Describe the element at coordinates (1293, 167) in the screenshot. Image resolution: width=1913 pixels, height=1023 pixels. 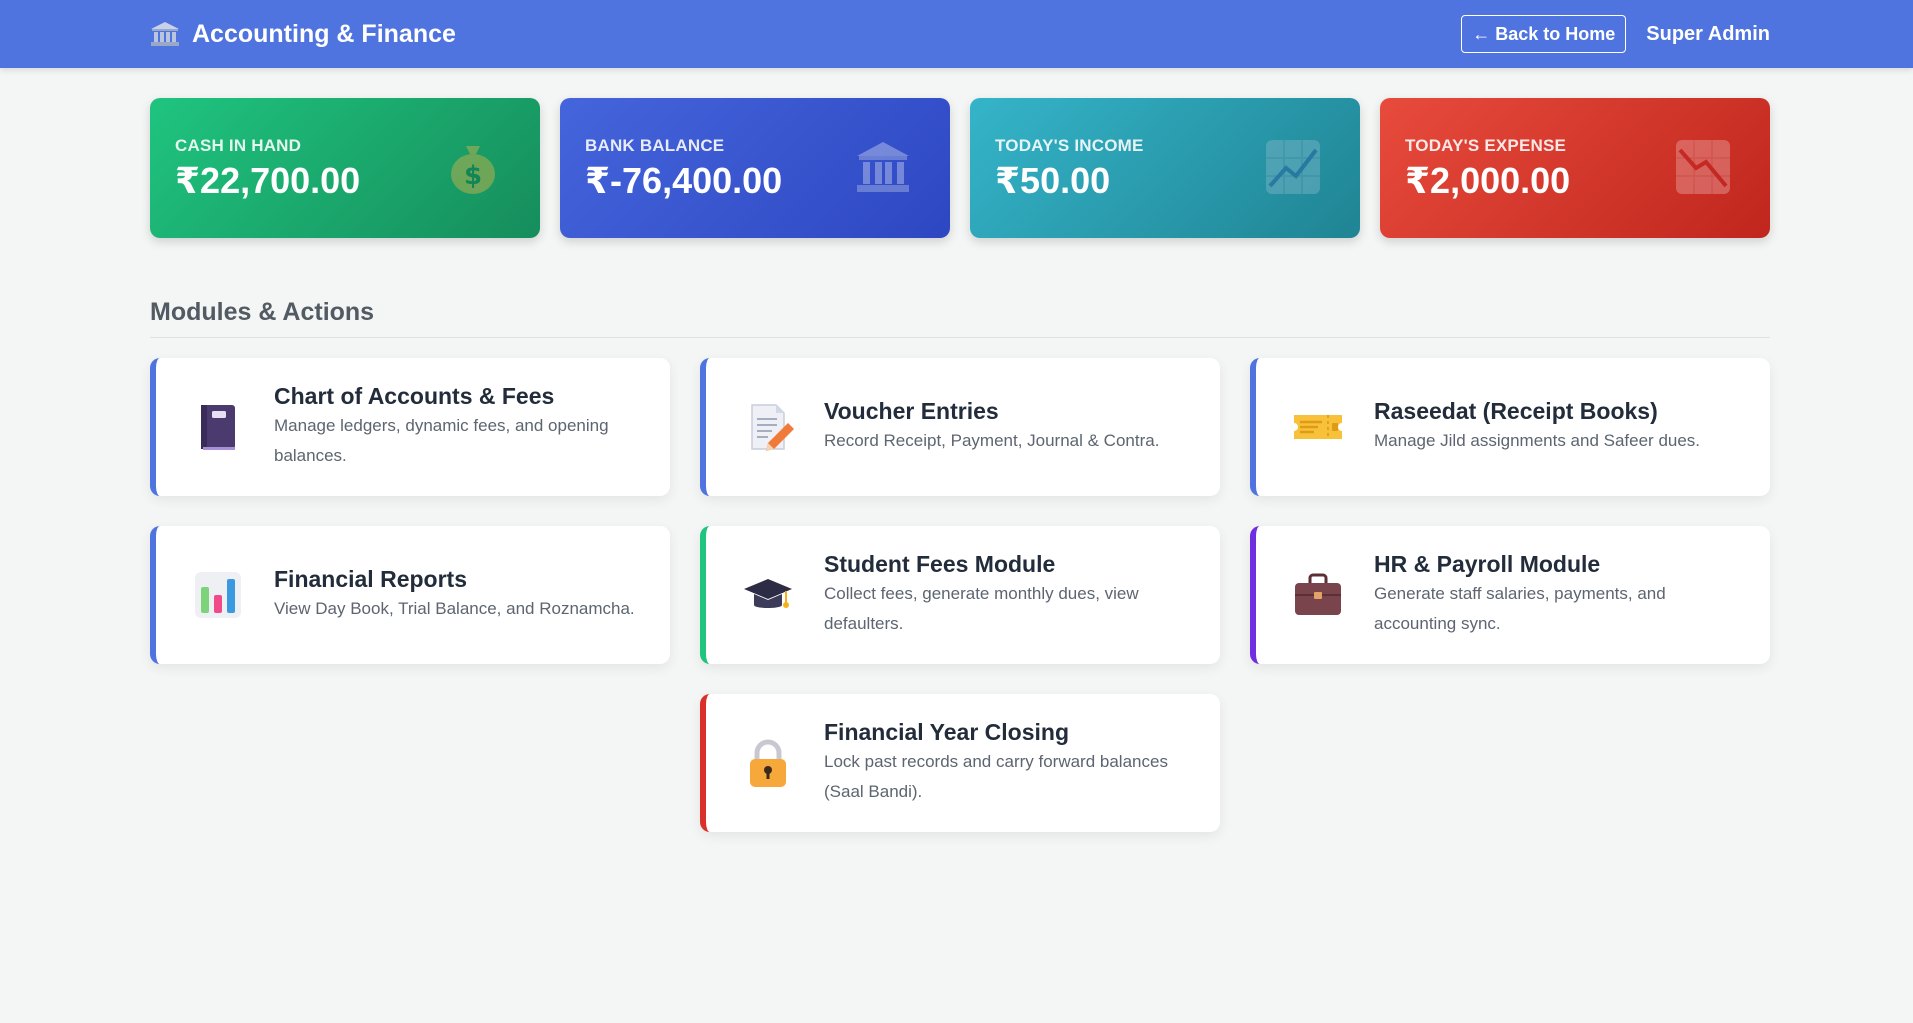
I see `chart-up-icon` at that location.